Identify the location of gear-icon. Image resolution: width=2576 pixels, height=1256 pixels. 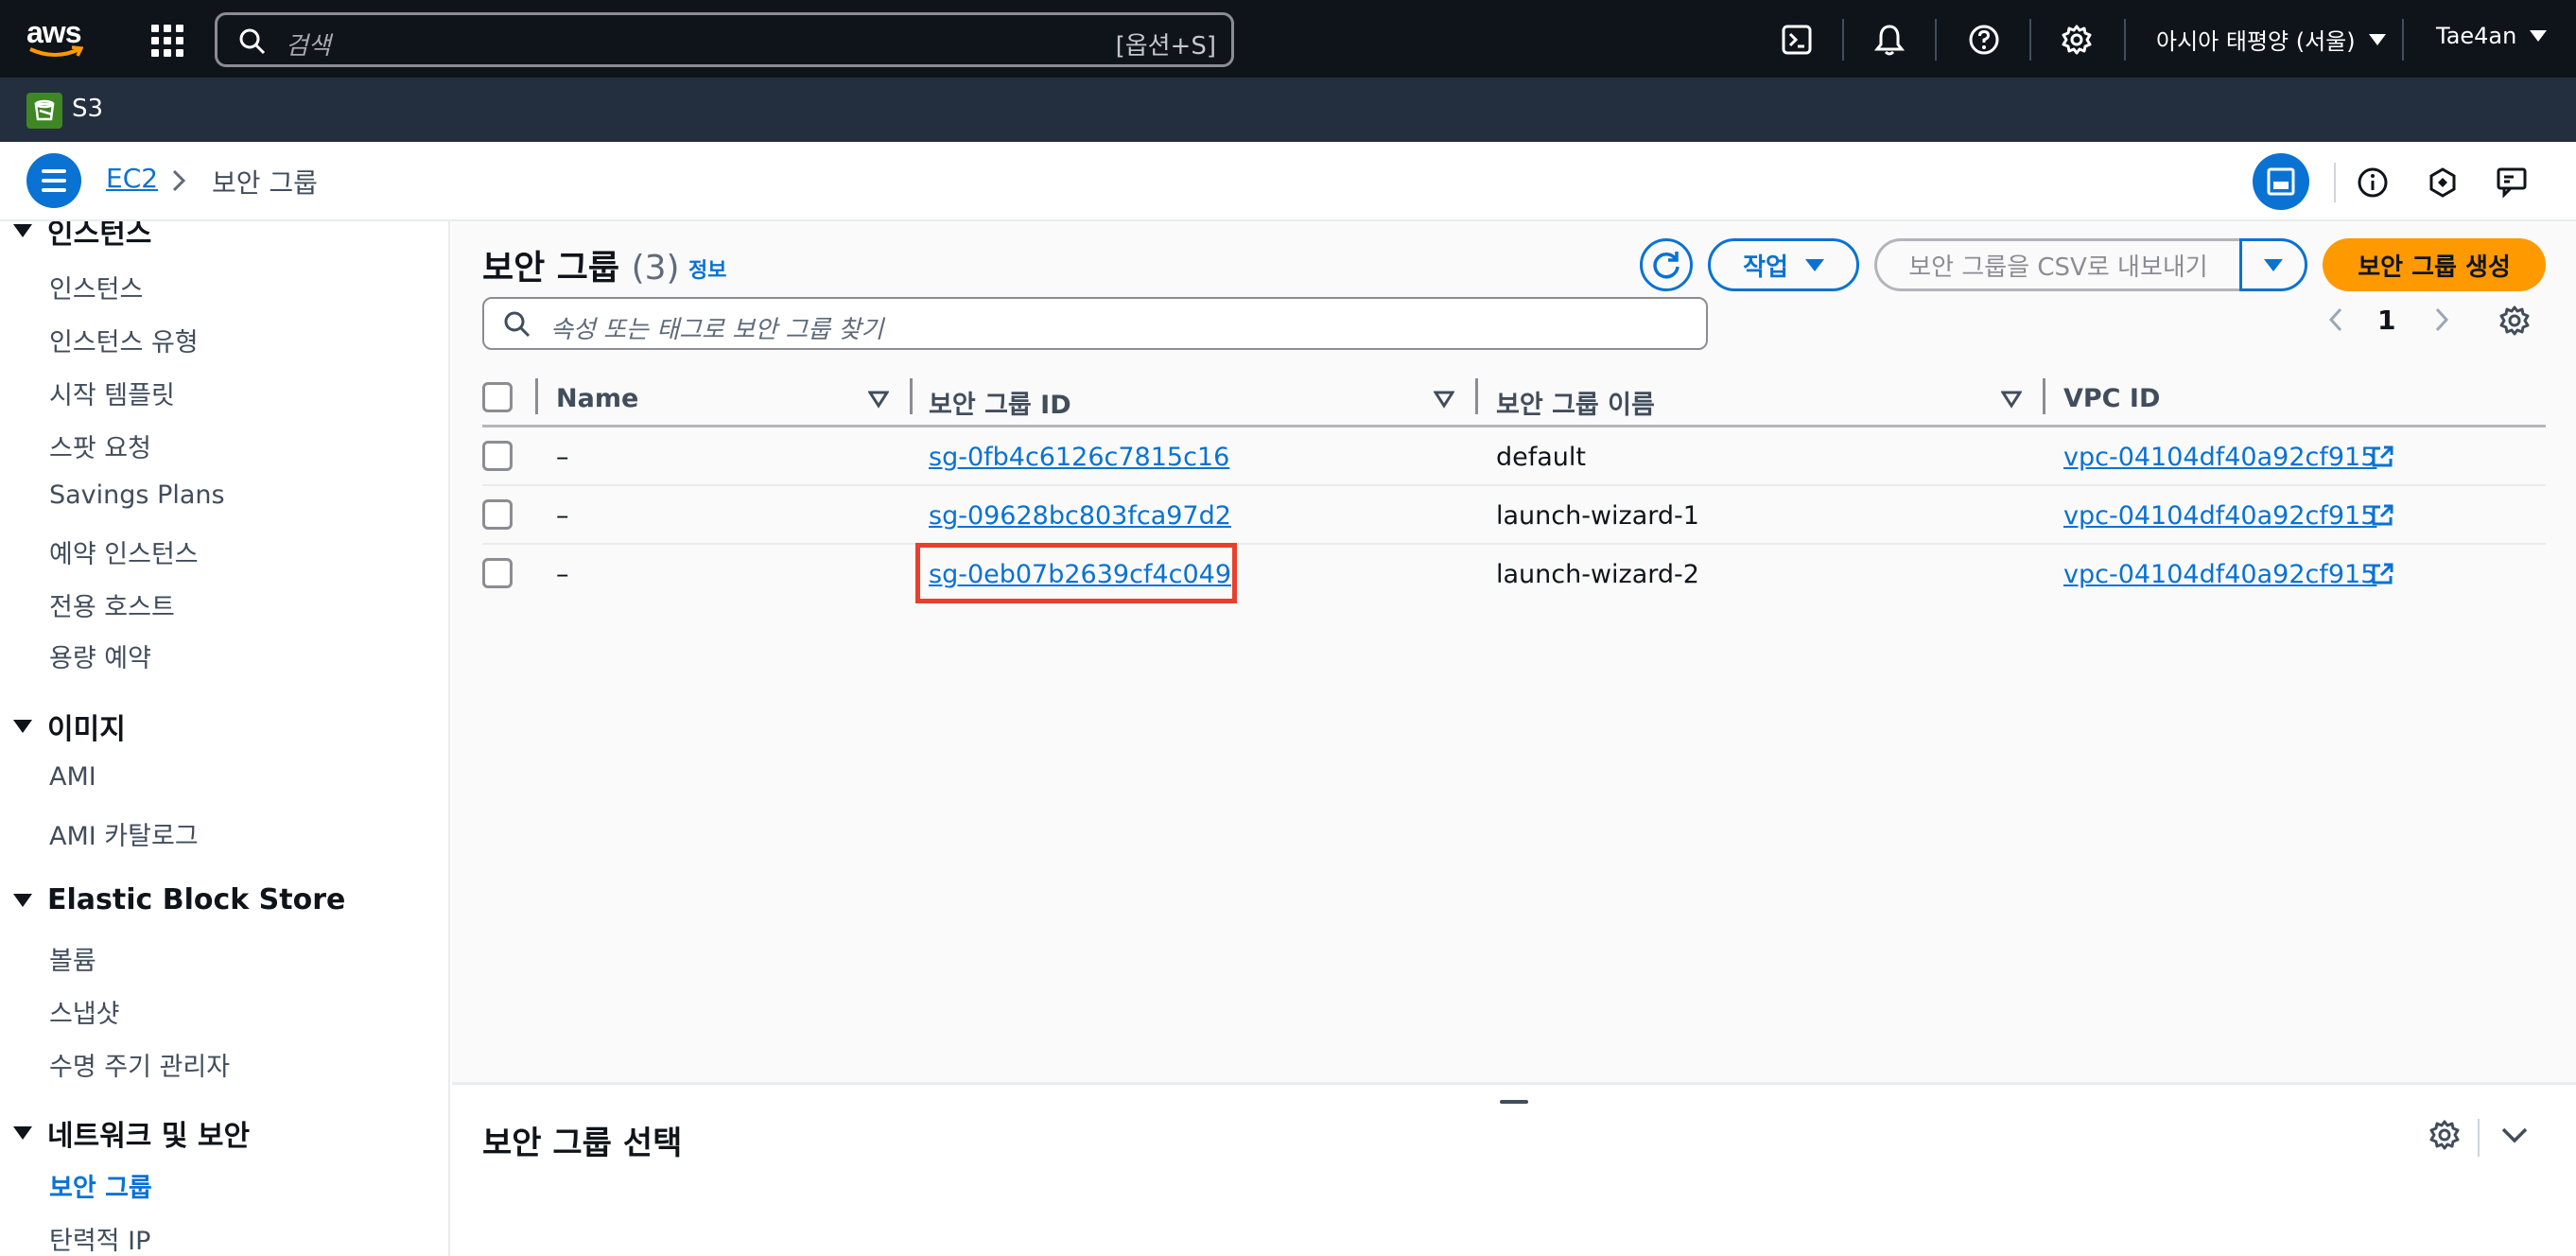
(2077, 40).